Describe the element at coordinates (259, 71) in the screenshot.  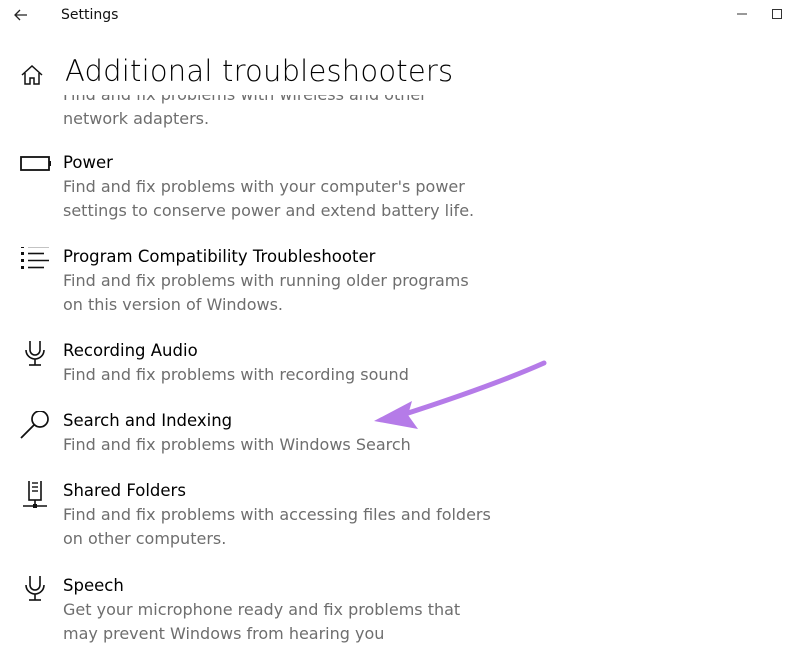
I see `page-title: Additional troubleshooters` at that location.